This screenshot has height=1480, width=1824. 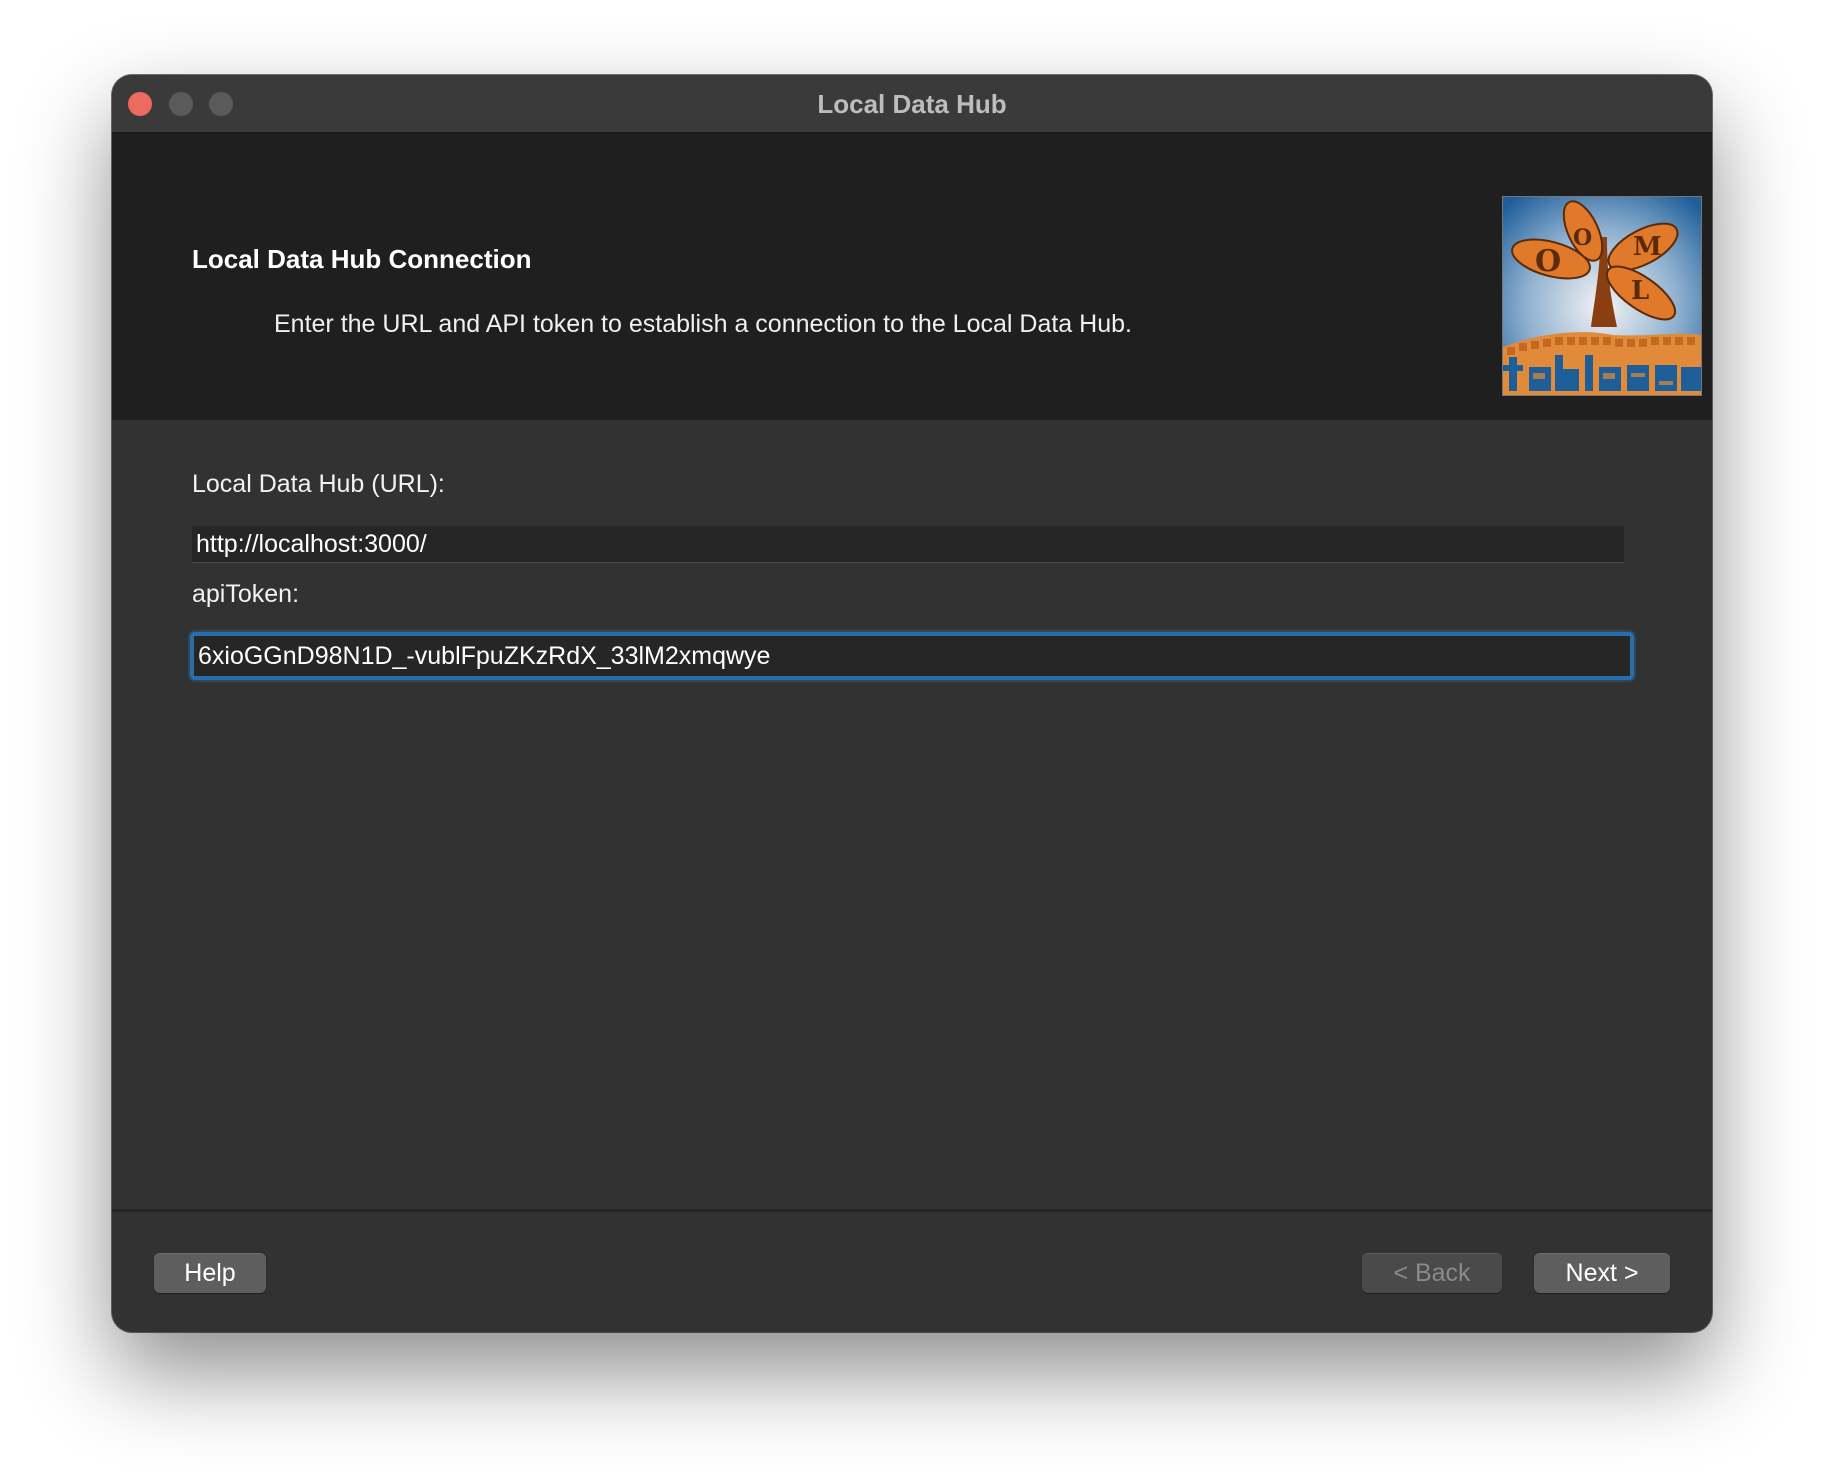 I want to click on back-button: < Back, so click(x=1432, y=1273).